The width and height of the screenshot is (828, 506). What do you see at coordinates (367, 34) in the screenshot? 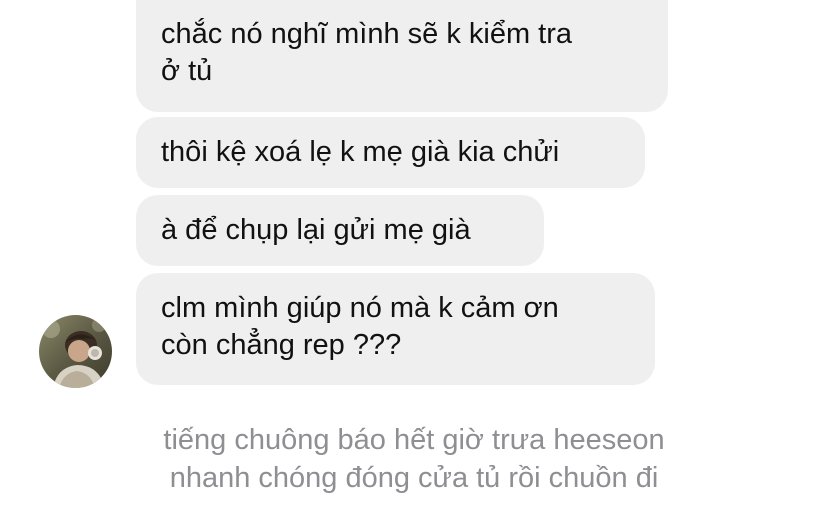
I see `message-line: chắc nó nghĩ mình sẽ k kiểm tra` at bounding box center [367, 34].